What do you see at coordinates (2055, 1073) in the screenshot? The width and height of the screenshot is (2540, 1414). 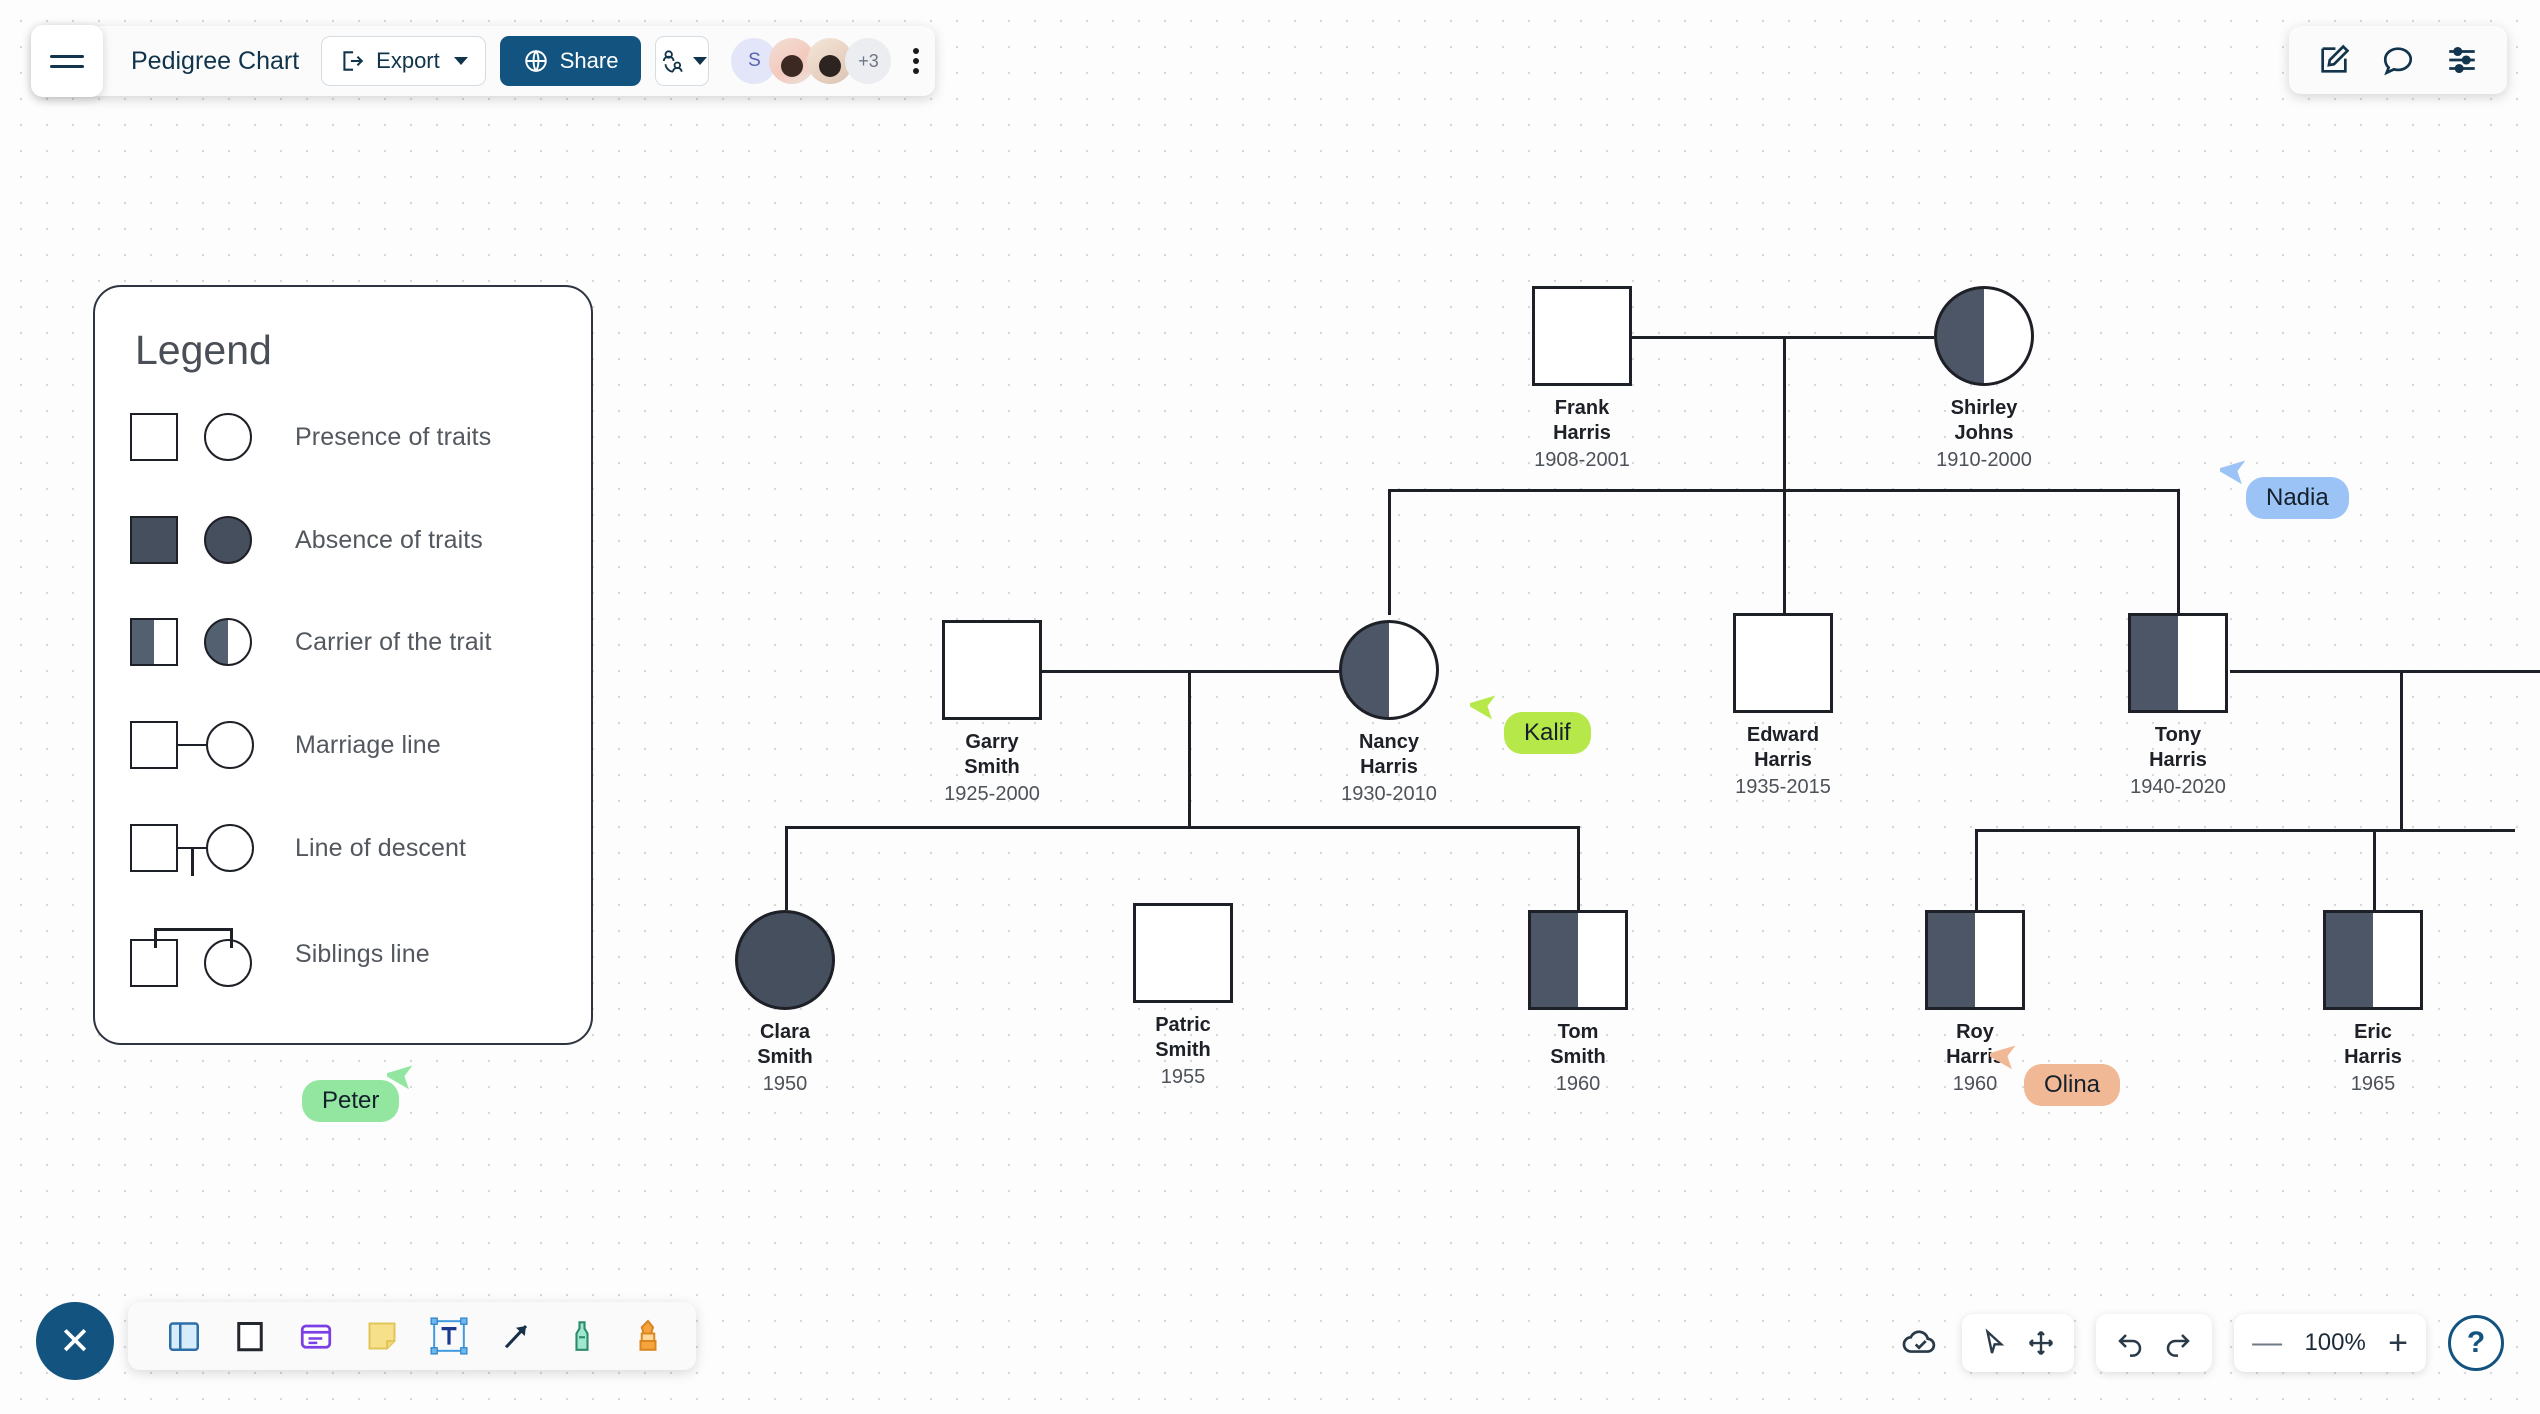 I see `cursor-olina: Olina` at bounding box center [2055, 1073].